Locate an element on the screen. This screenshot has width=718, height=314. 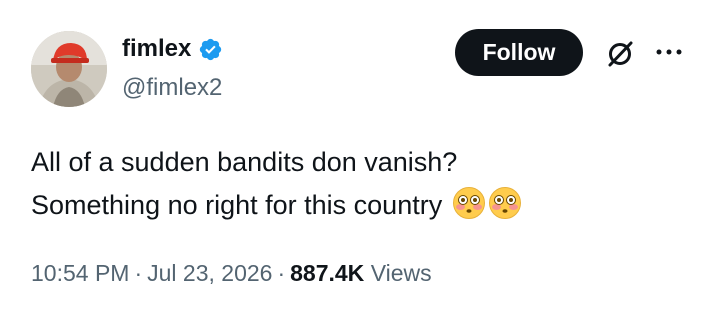
follow-button: Follow is located at coordinates (519, 52).